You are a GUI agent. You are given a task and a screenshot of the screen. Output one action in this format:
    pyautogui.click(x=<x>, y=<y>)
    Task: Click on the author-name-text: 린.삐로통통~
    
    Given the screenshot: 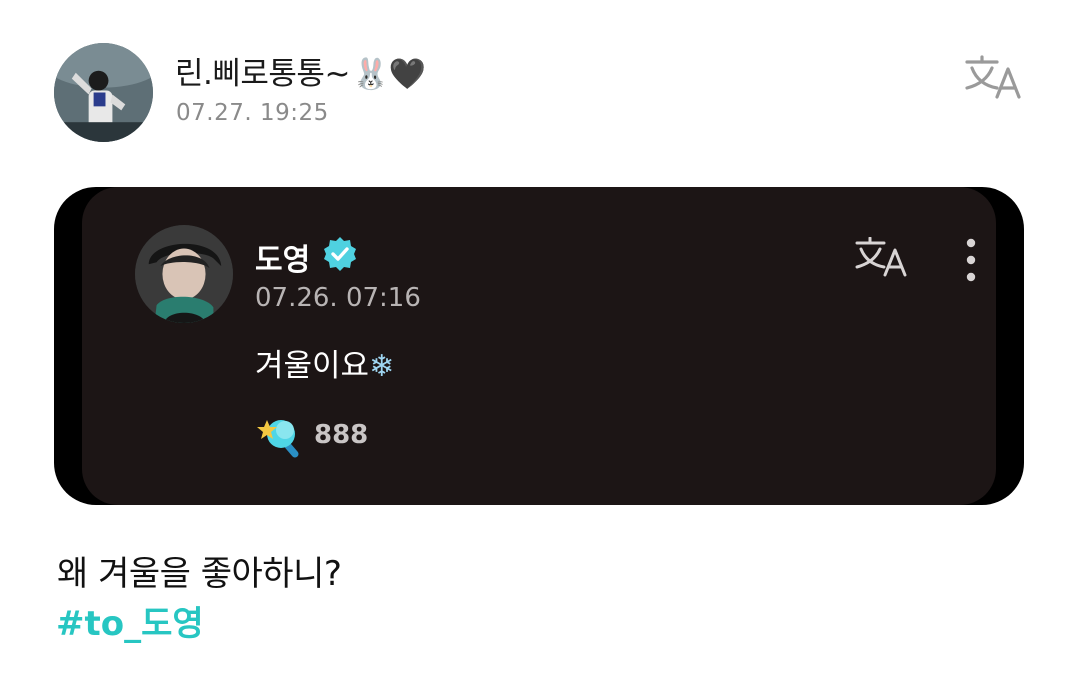 What is the action you would take?
    pyautogui.click(x=262, y=74)
    